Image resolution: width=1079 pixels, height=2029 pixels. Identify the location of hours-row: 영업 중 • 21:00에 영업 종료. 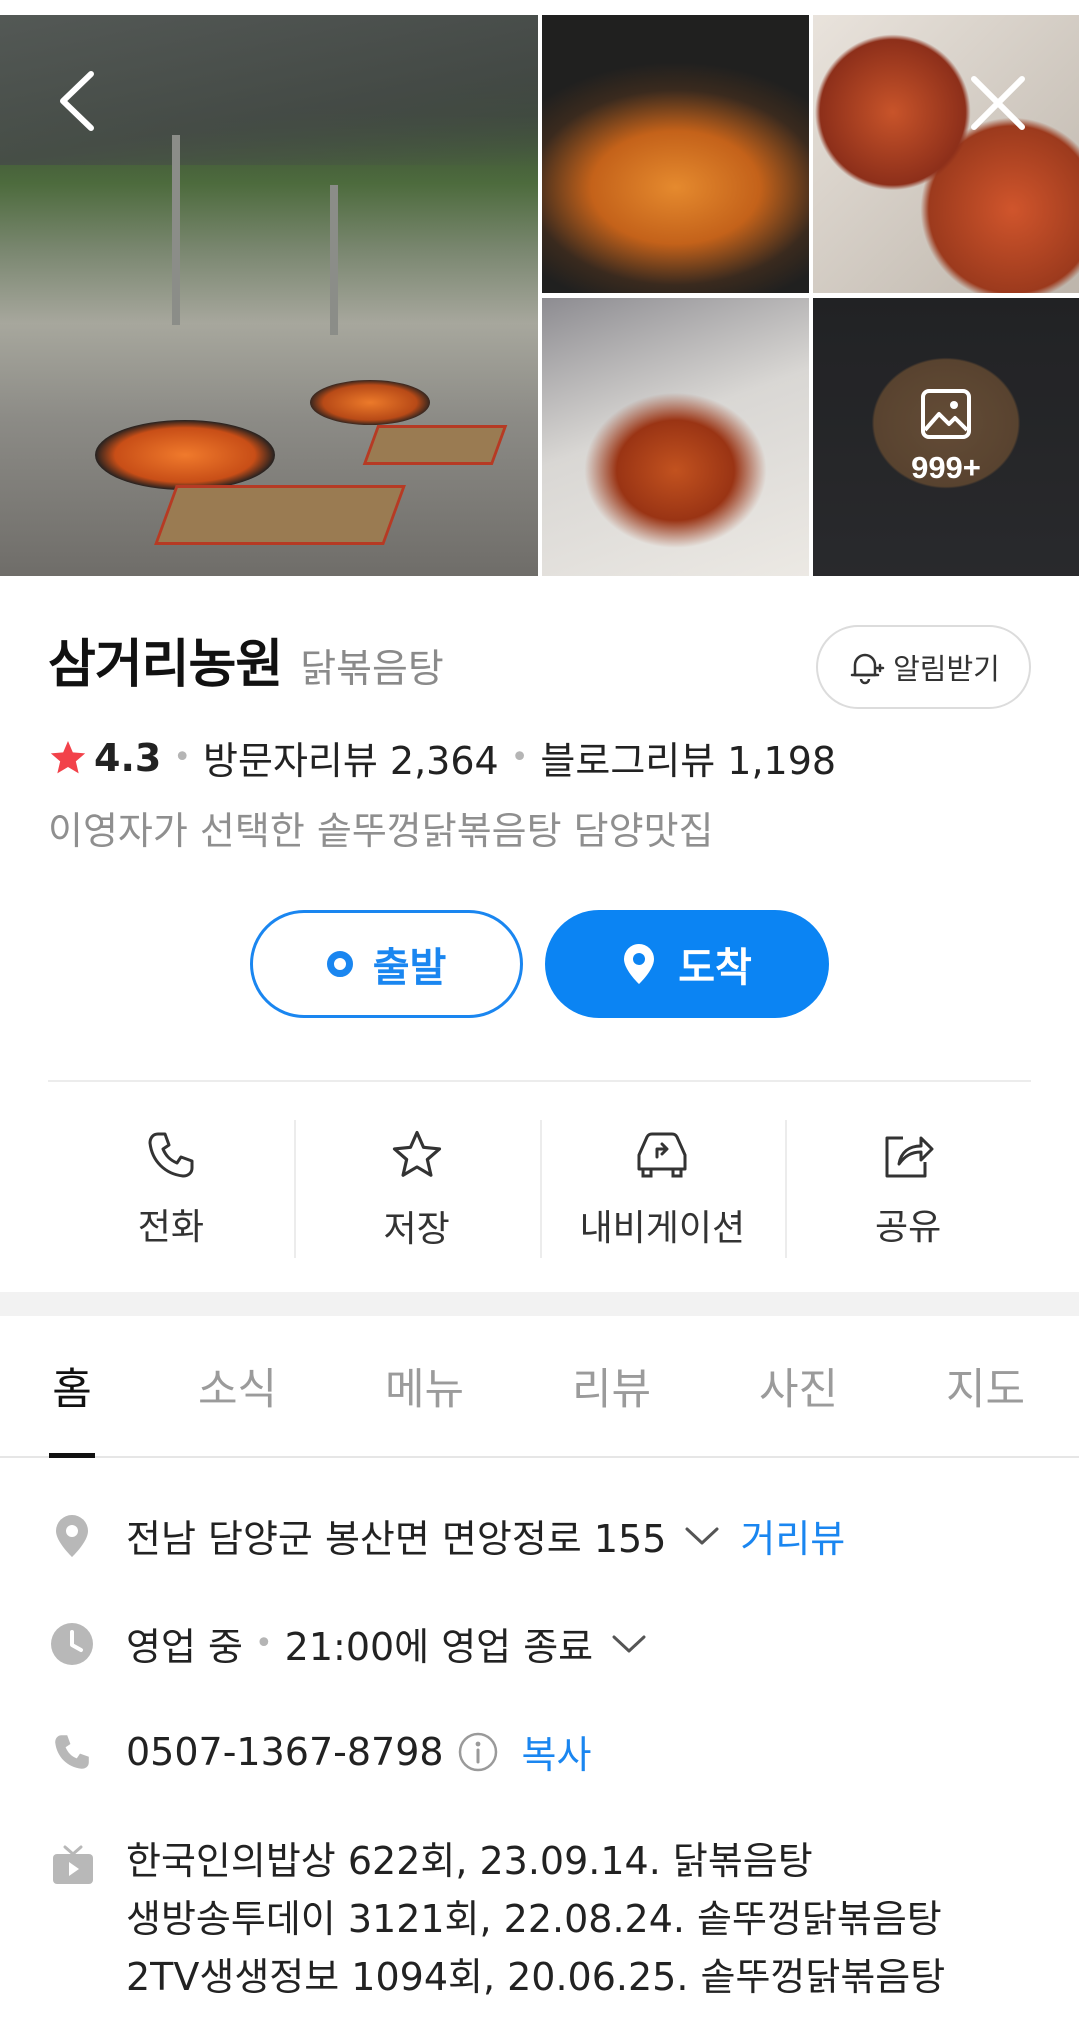
(543, 1643).